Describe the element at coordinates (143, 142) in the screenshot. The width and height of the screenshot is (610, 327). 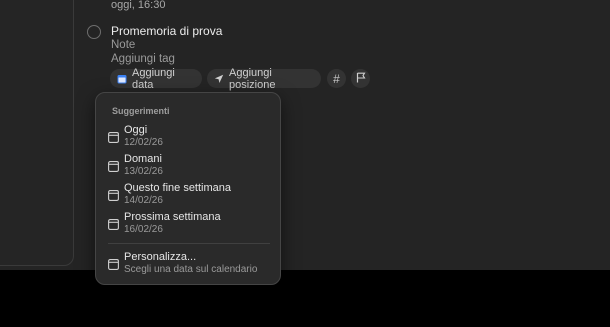
I see `suggestion-date: 12/02/26` at that location.